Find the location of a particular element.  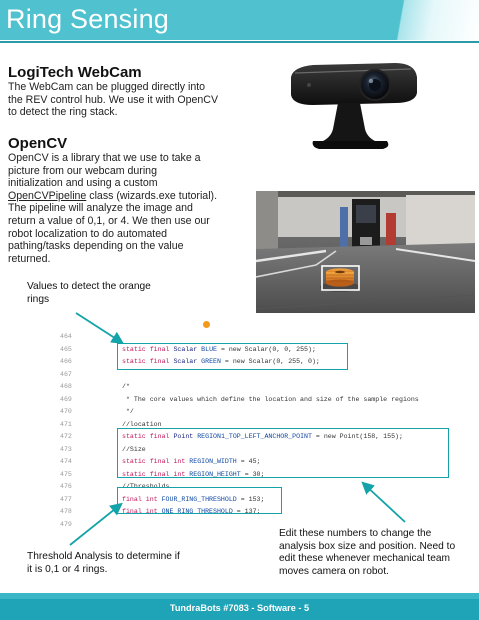

arrow-to-region is located at coordinates (383, 502).